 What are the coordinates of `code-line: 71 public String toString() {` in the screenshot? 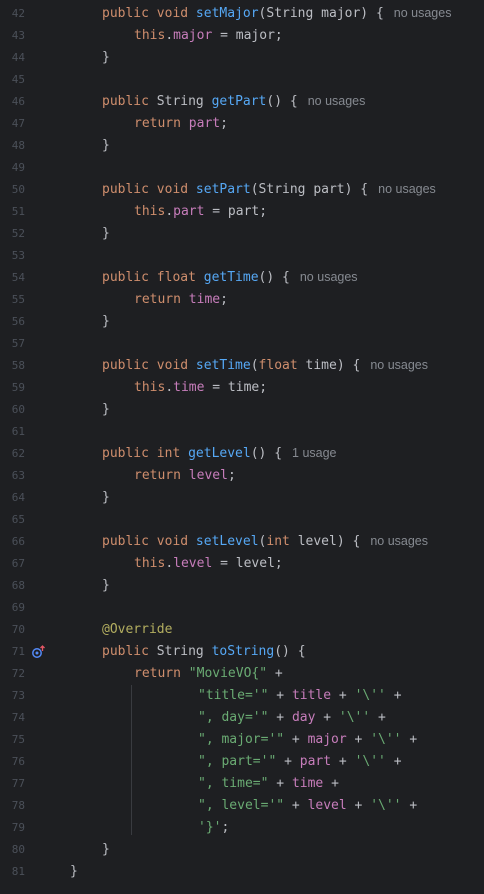 It's located at (242, 652).